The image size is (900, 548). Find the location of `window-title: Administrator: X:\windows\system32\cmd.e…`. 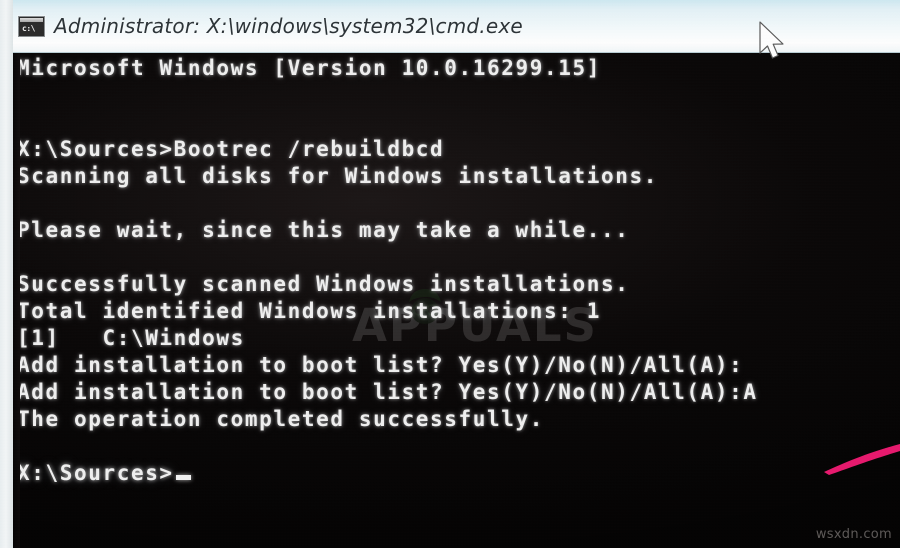

window-title: Administrator: X:\windows\system32\cmd.e… is located at coordinates (288, 26).